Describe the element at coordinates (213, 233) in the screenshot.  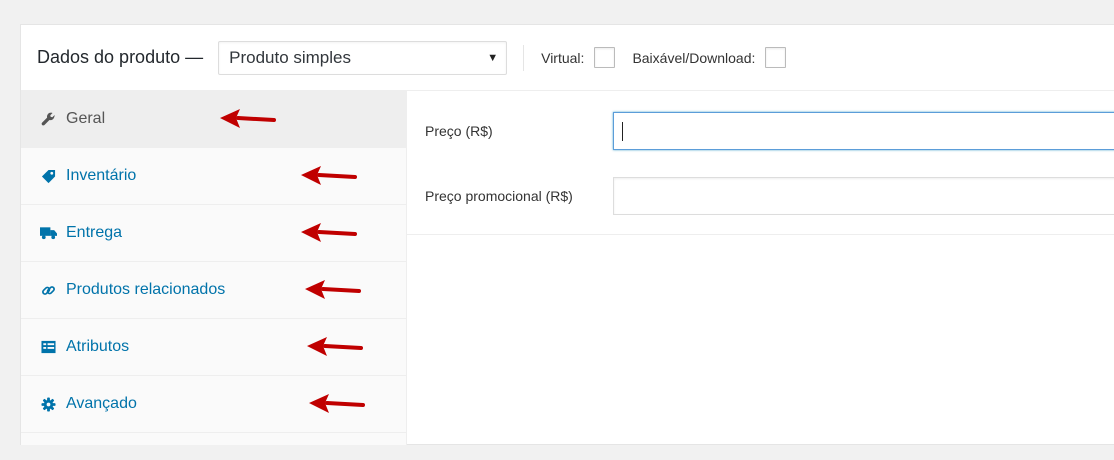
I see `tab-entrega: Entrega` at that location.